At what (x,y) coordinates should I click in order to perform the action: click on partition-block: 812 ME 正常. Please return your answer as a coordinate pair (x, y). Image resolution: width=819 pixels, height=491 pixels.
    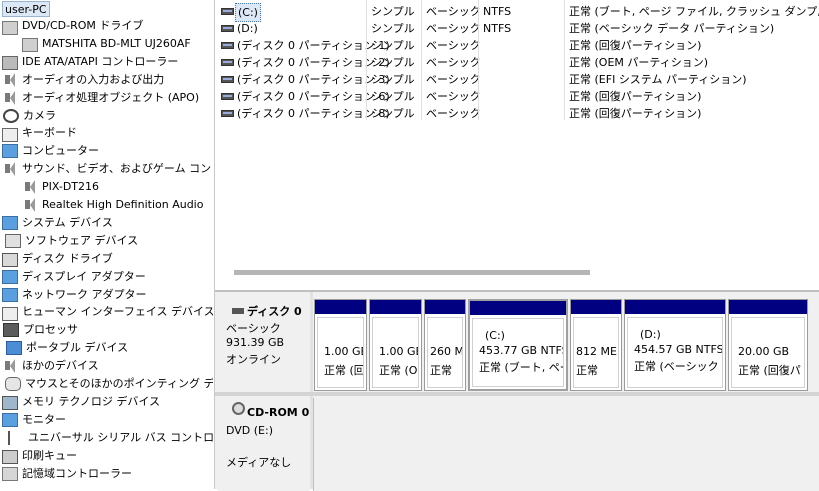
    Looking at the image, I should click on (596, 345).